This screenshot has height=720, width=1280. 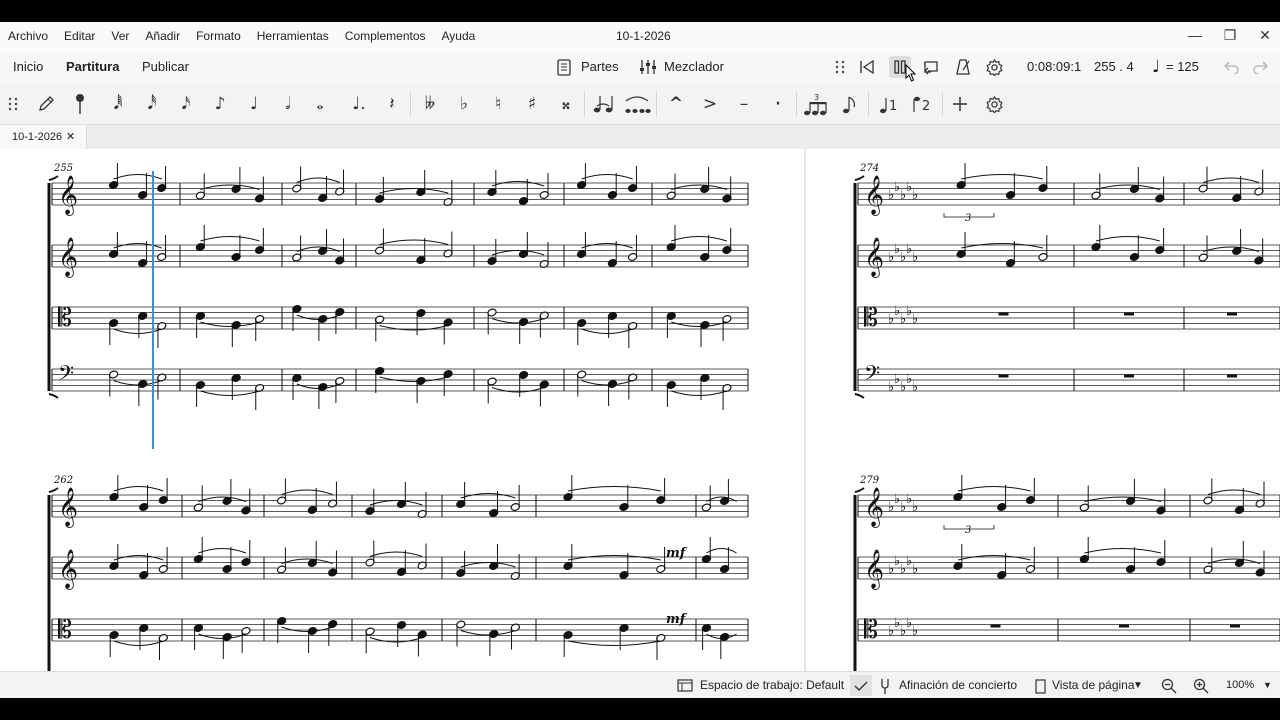 I want to click on checkmark-icon, so click(x=861, y=685).